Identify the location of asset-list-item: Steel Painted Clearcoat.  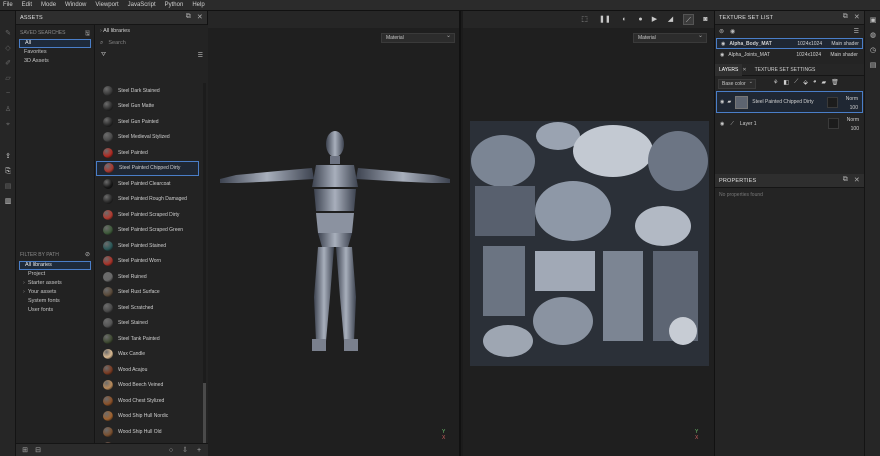
(150, 184).